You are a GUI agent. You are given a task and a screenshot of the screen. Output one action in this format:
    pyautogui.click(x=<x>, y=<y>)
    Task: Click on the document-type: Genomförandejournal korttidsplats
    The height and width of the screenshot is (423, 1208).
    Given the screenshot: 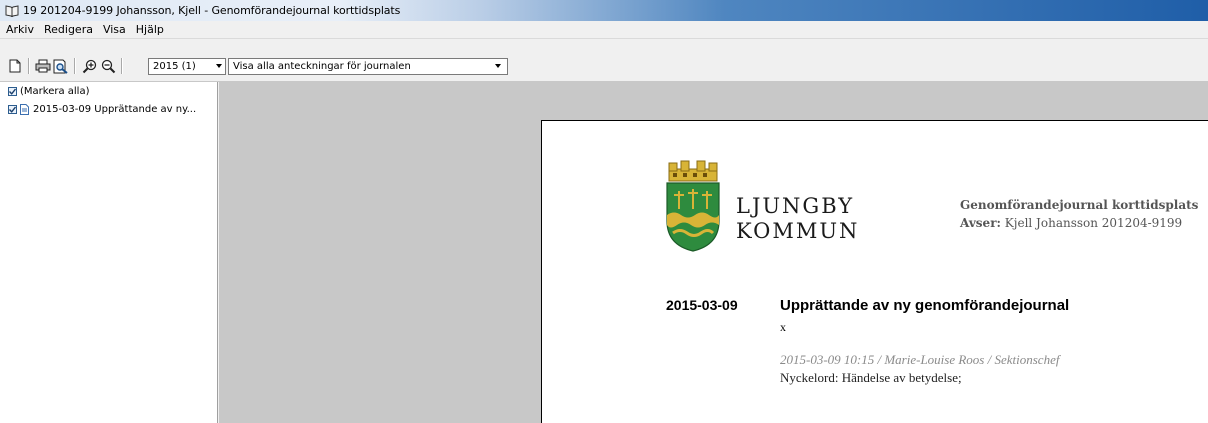 What is the action you would take?
    pyautogui.click(x=1079, y=205)
    